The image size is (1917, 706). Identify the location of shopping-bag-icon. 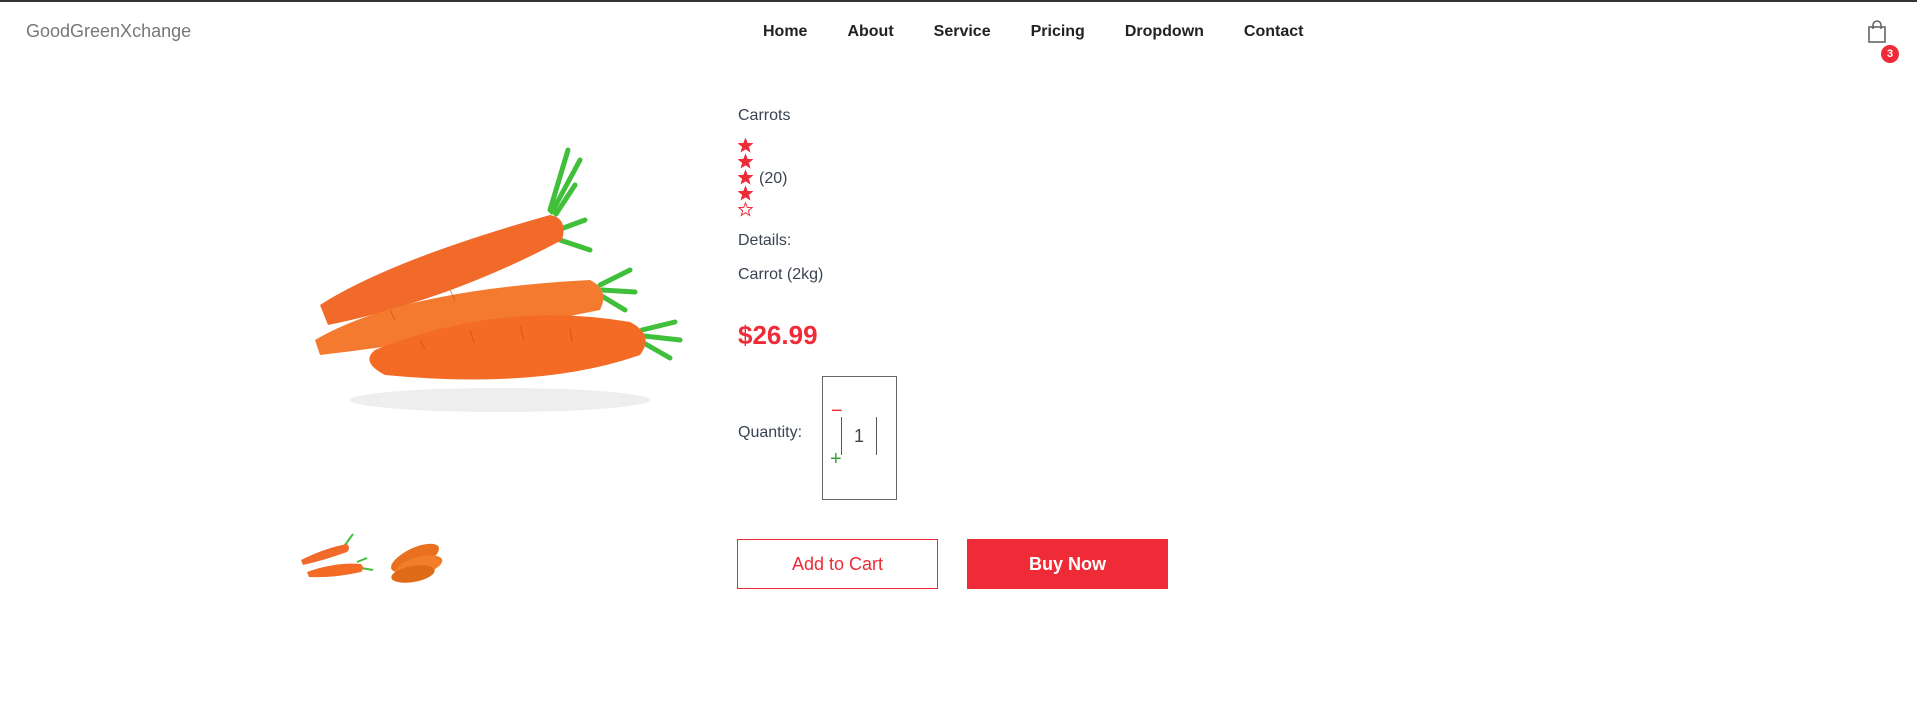
(1878, 33).